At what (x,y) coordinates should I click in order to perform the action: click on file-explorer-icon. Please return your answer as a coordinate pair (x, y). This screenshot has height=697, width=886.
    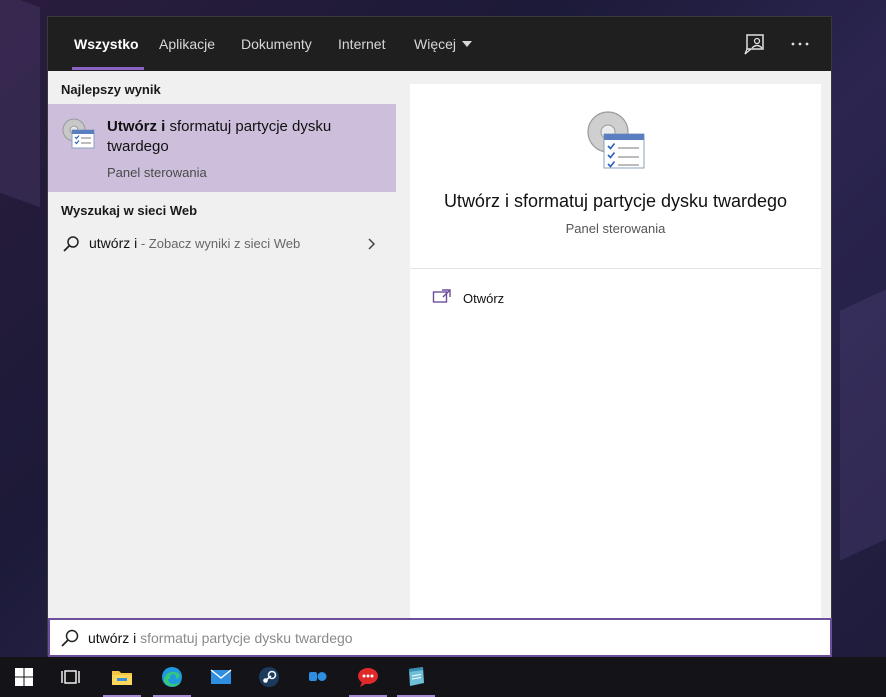
    Looking at the image, I should click on (122, 677).